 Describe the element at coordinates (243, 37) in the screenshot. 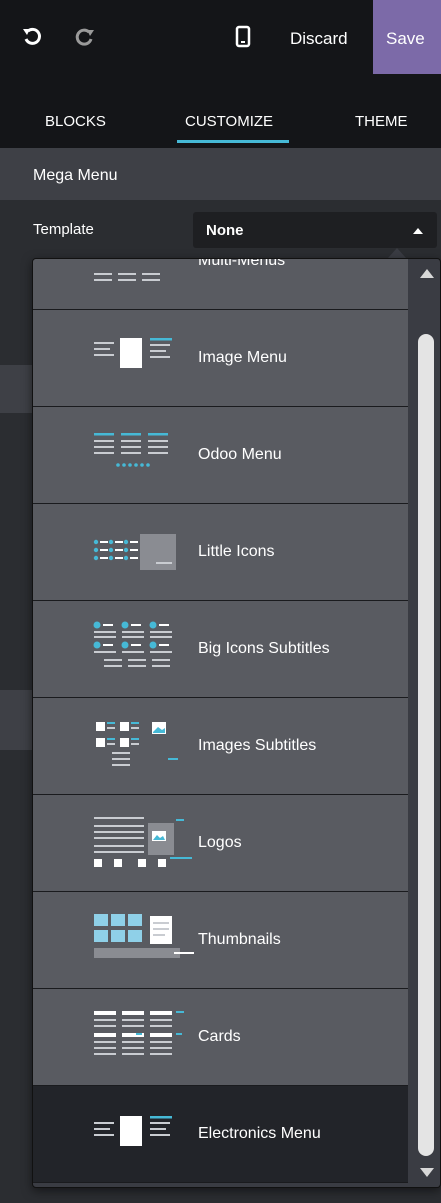

I see `mobile-preview-icon` at that location.